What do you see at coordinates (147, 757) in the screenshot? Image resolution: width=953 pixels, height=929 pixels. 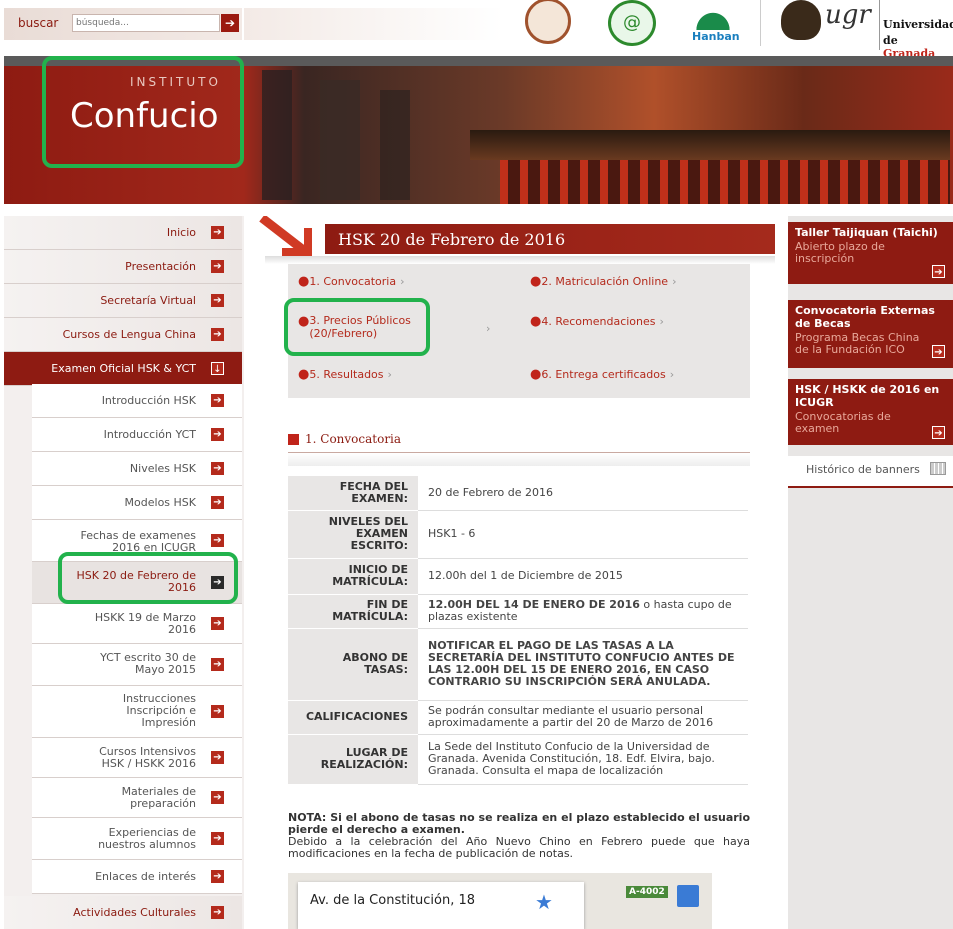 I see `subnav-item-label: Cursos Intensivos HSK / HSKK 2016` at bounding box center [147, 757].